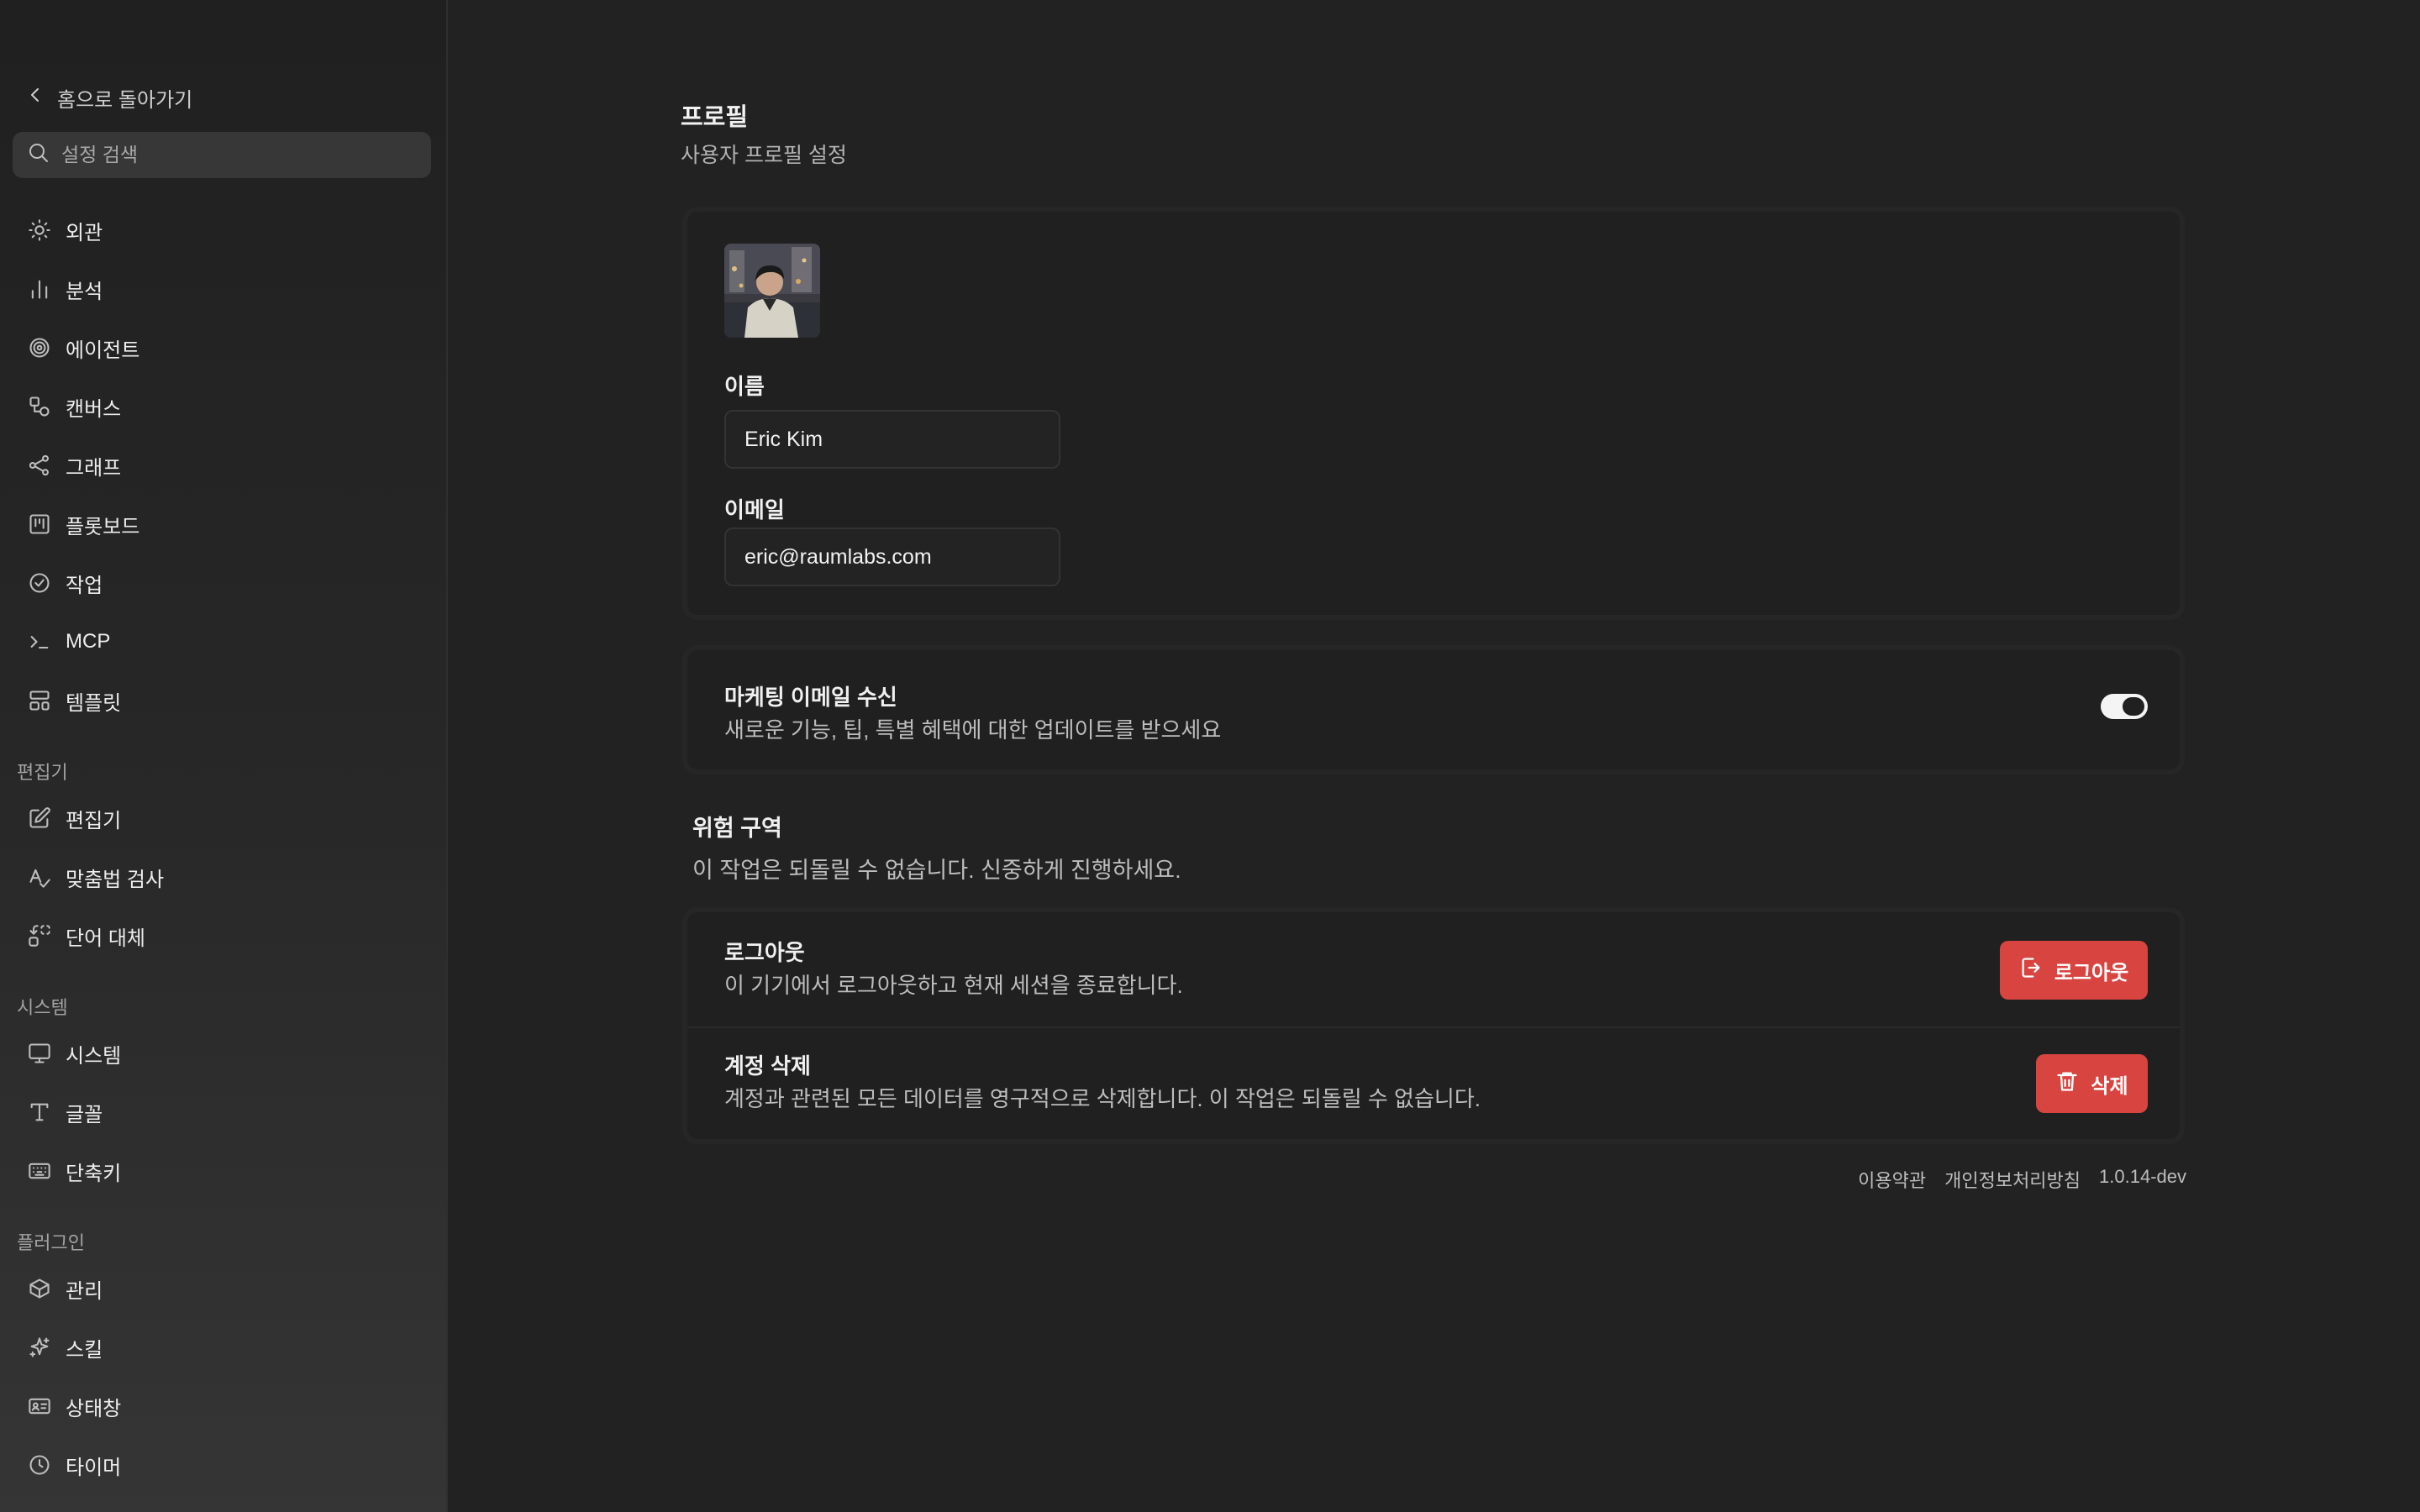 The image size is (2420, 1512). I want to click on bar-chart-icon, so click(39, 289).